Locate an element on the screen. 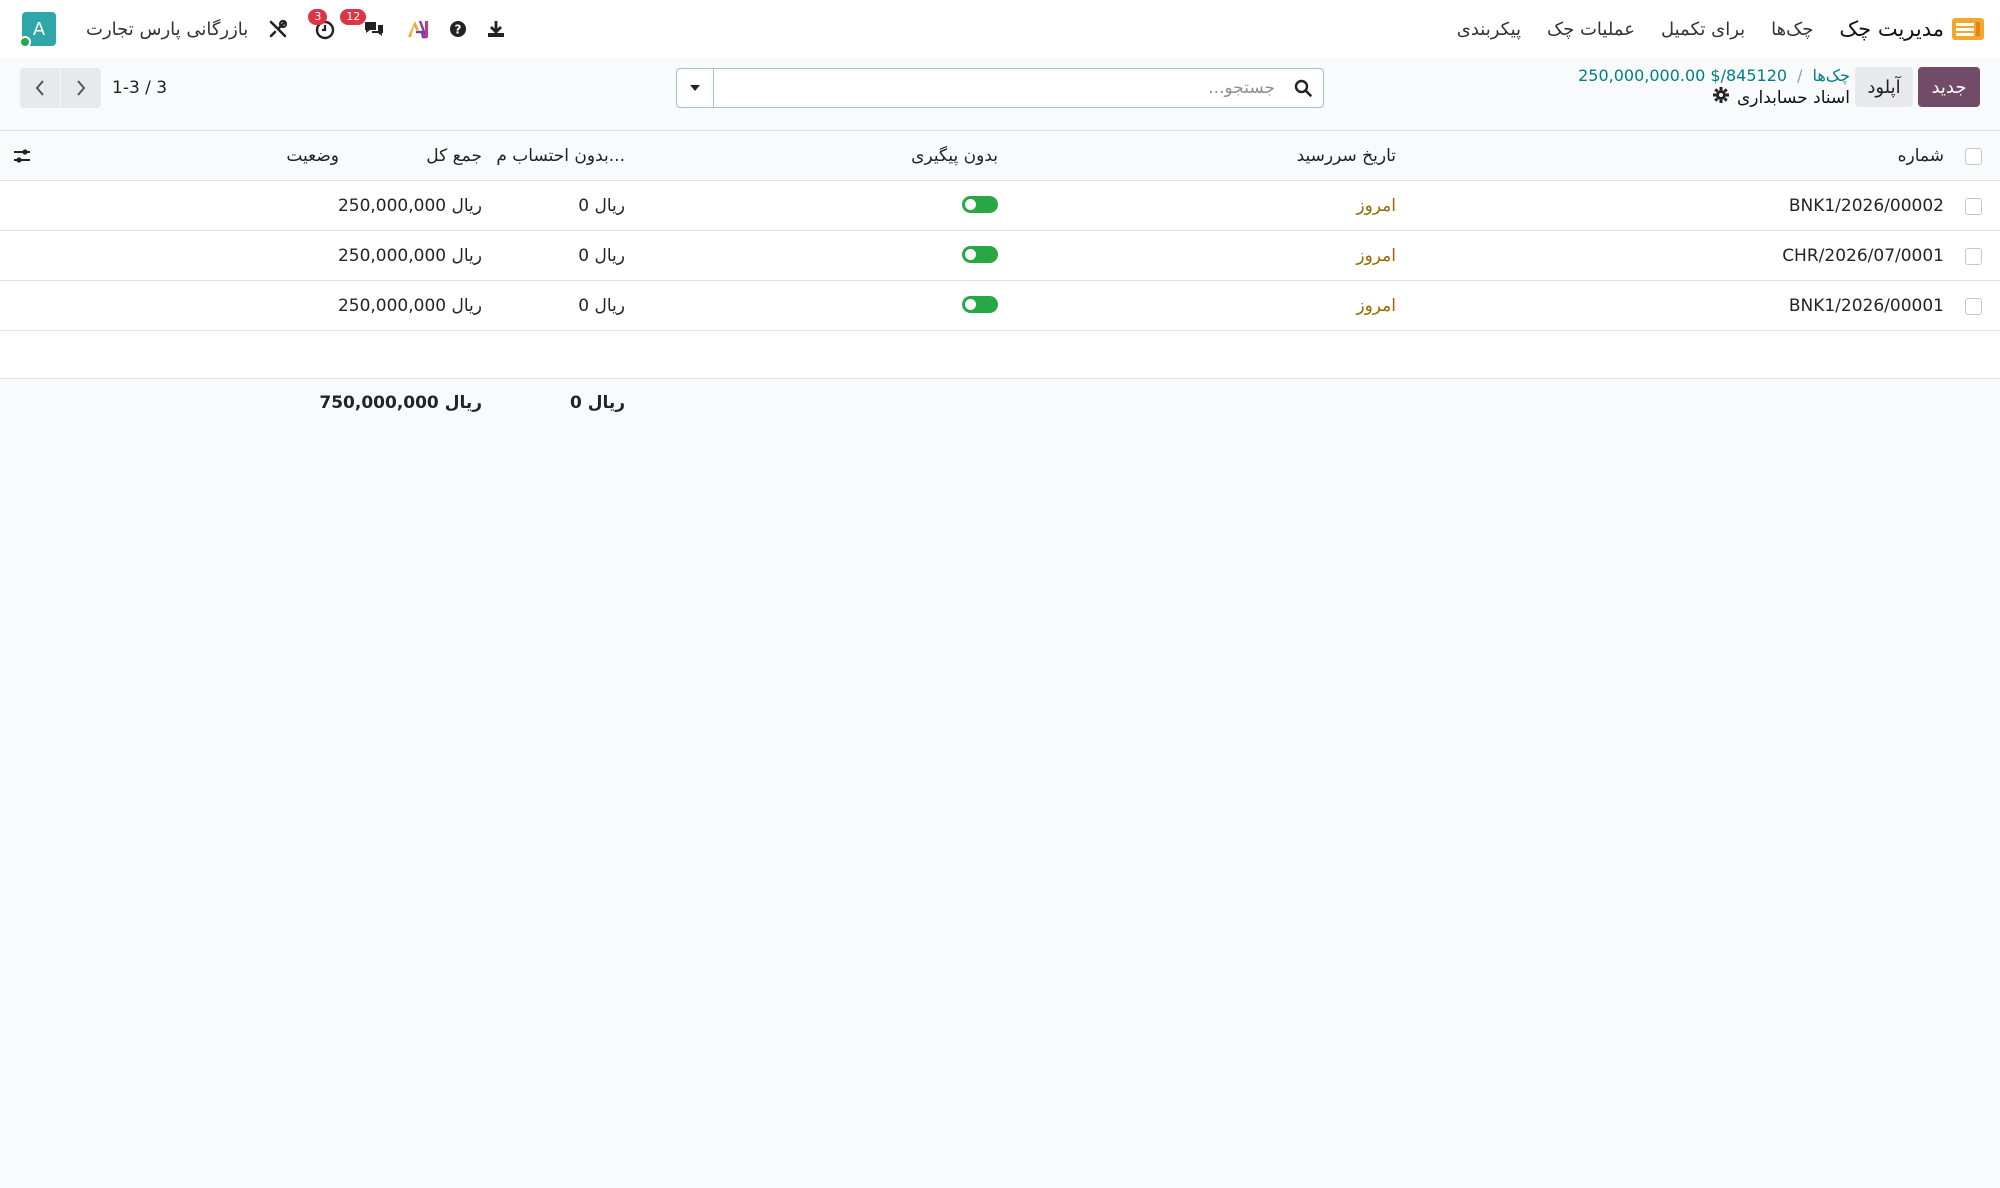 The height and width of the screenshot is (1188, 2000). breadcrumb-path: چک‌ها / 250,000,000.00 $/845120 is located at coordinates (1714, 75).